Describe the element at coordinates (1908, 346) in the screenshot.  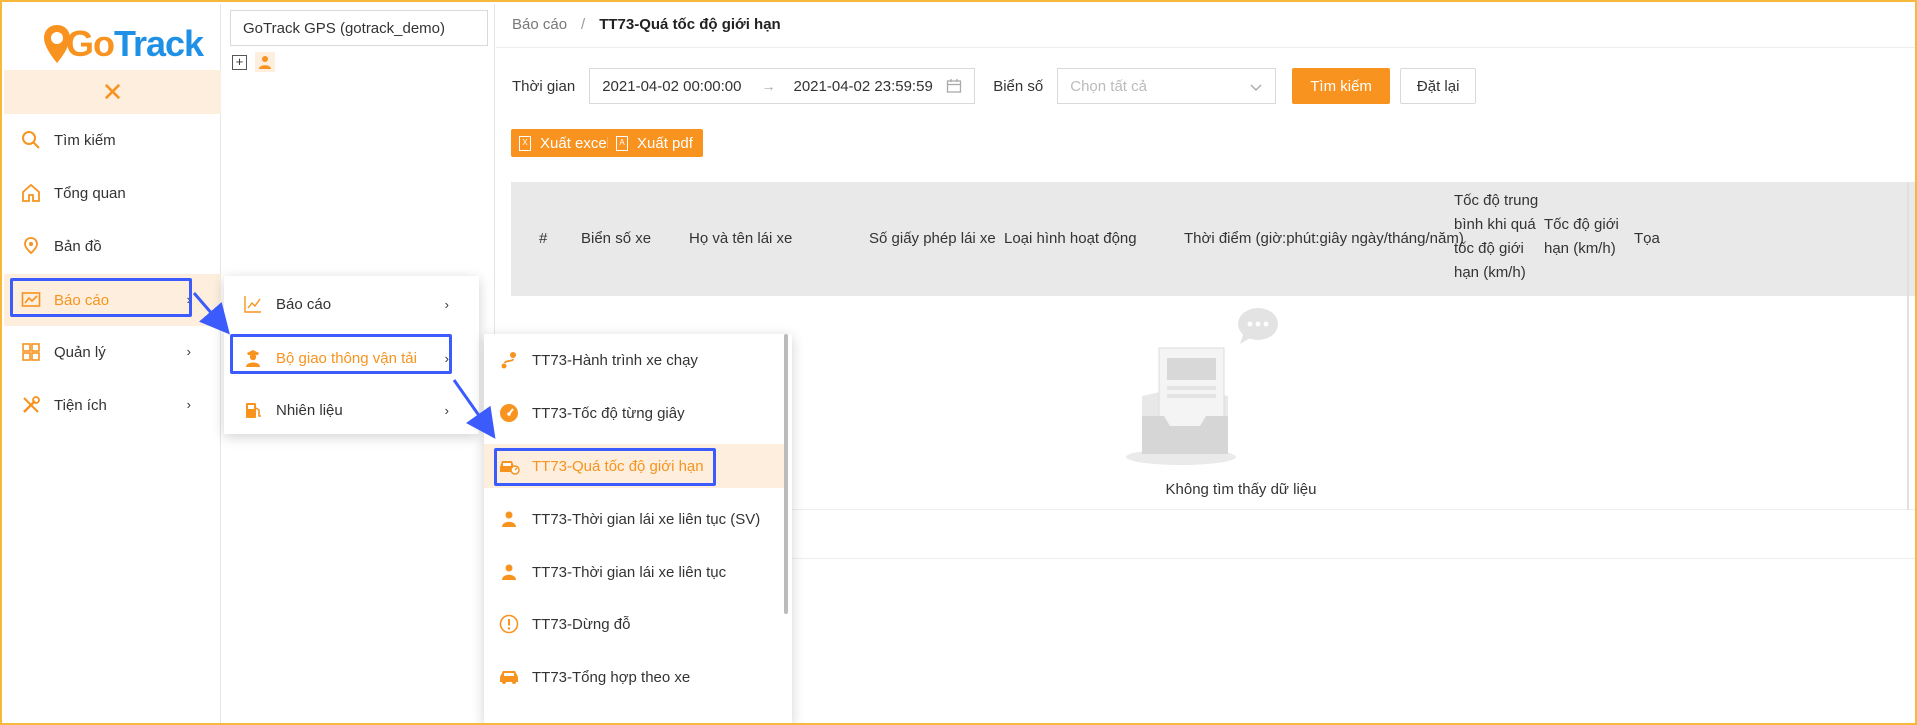
I see `table-scroll-edge` at that location.